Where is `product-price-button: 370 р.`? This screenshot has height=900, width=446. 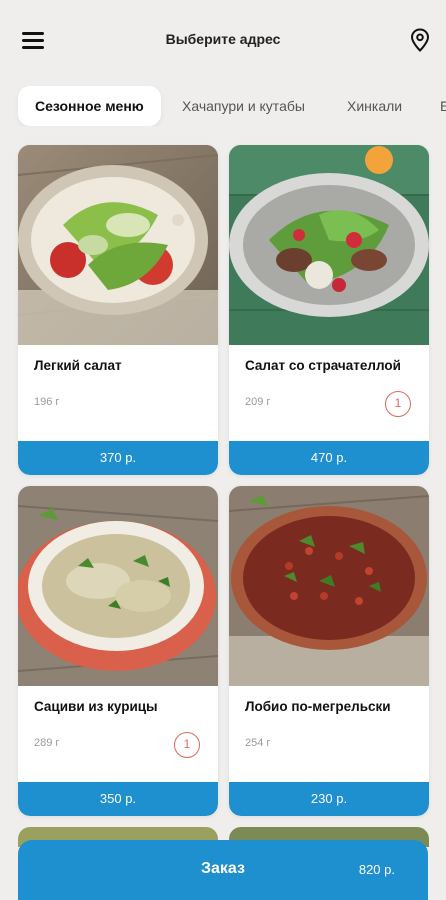 product-price-button: 370 р. is located at coordinates (118, 458).